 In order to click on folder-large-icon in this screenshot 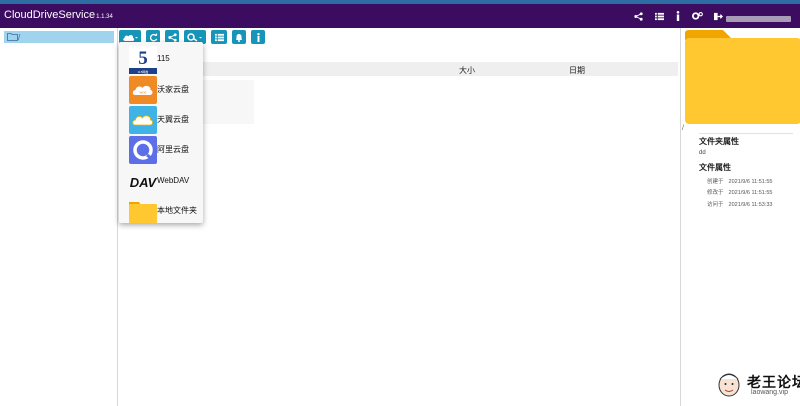, I will do `click(742, 77)`.